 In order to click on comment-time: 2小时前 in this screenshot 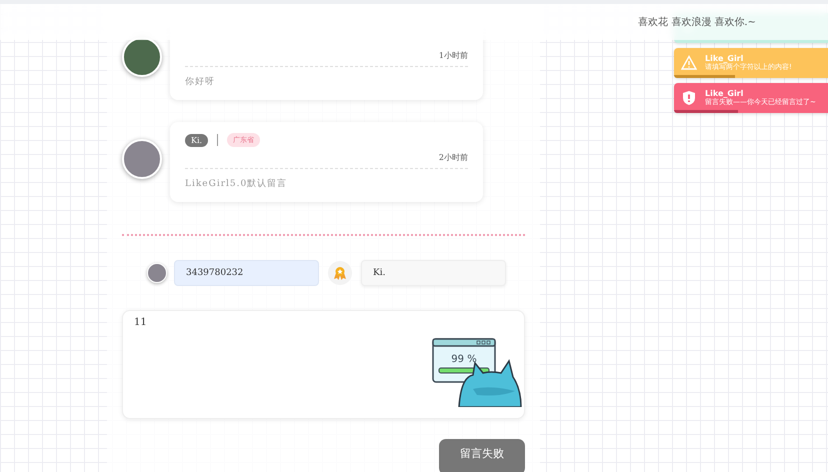, I will do `click(326, 158)`.